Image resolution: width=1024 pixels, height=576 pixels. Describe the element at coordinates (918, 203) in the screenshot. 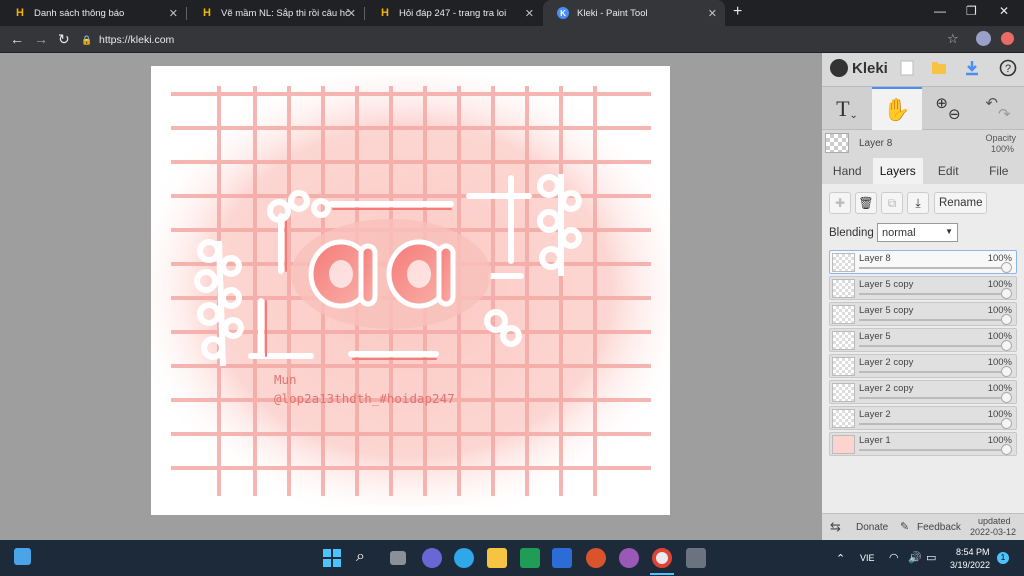

I see `merge-layer-button: ⤓` at that location.